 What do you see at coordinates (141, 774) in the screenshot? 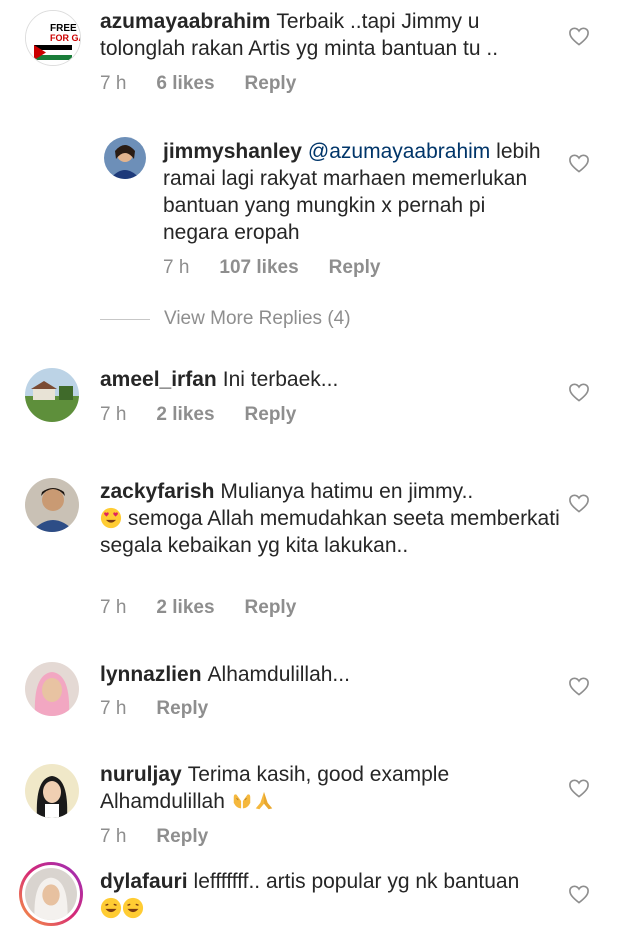
I see `username: nuruljay` at bounding box center [141, 774].